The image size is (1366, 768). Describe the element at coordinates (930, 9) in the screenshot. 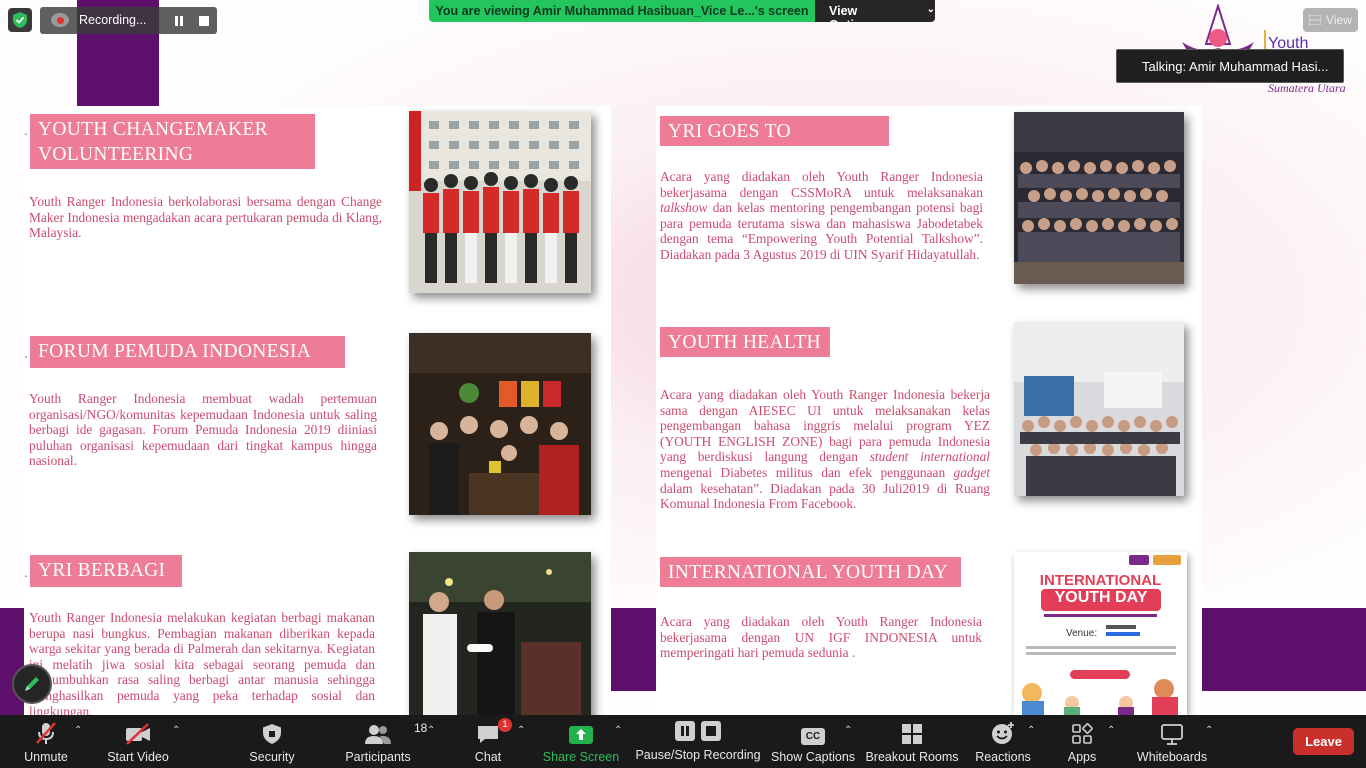

I see `chevron-down-icon: ⌄` at that location.